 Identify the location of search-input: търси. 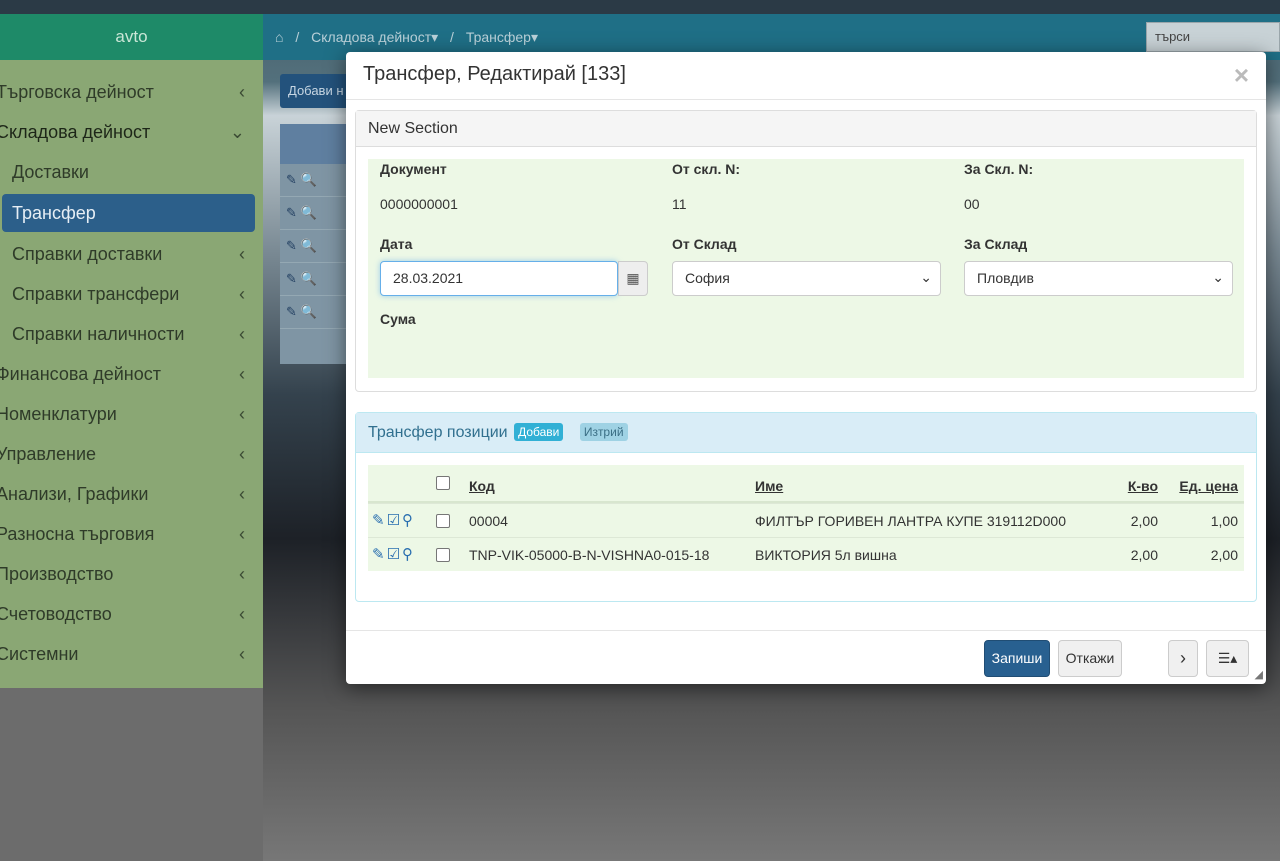
(1213, 37).